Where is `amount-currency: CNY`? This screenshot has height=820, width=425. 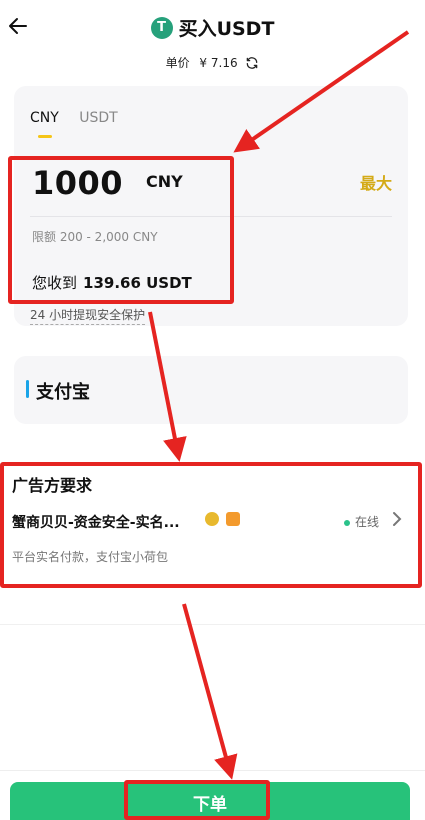 amount-currency: CNY is located at coordinates (164, 181).